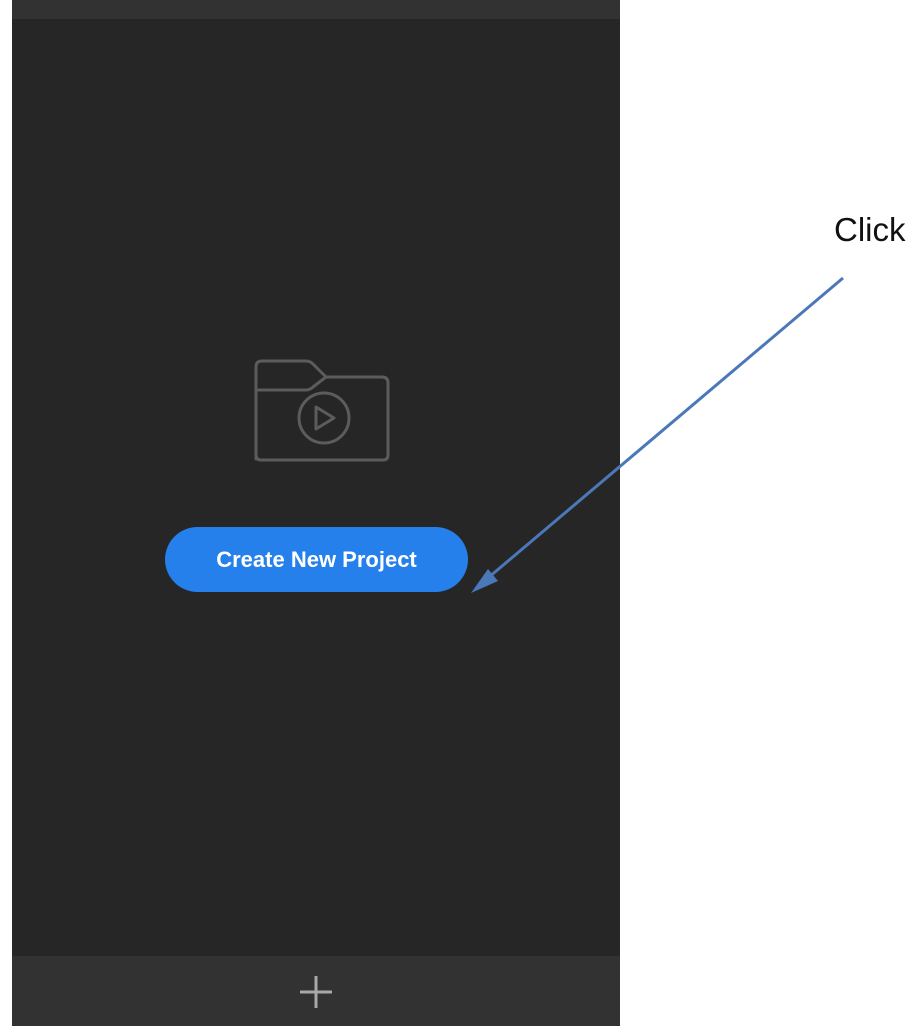 The height and width of the screenshot is (1026, 919). What do you see at coordinates (316, 559) in the screenshot?
I see `create-new-project-button: Create New Project` at bounding box center [316, 559].